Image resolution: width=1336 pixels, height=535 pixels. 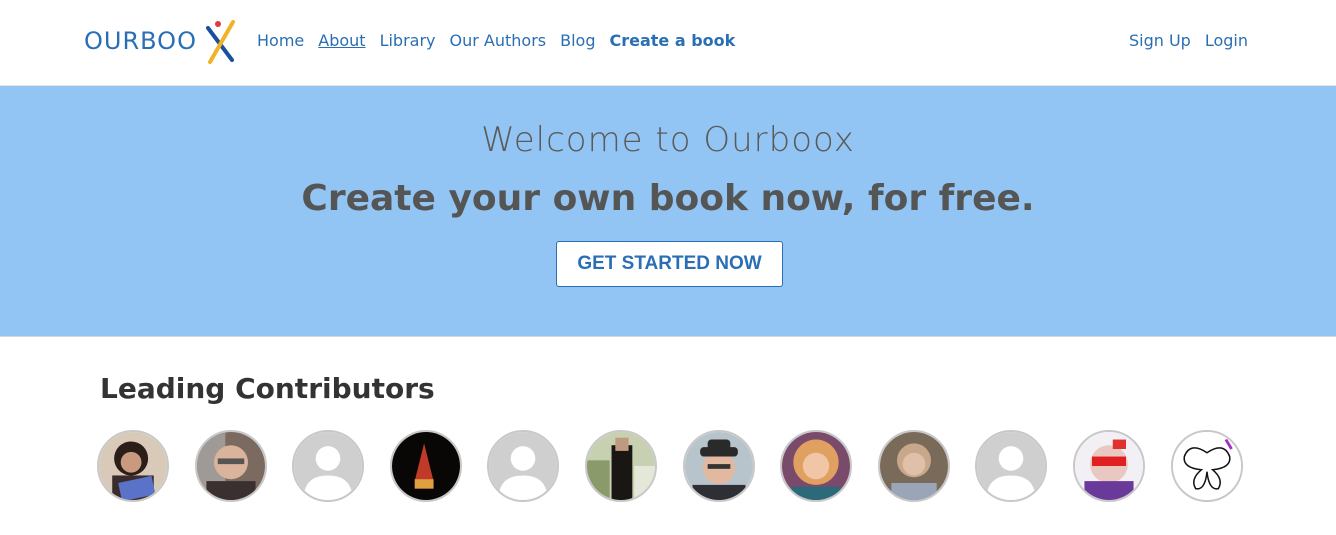 I want to click on login-link: Login, so click(x=1226, y=41).